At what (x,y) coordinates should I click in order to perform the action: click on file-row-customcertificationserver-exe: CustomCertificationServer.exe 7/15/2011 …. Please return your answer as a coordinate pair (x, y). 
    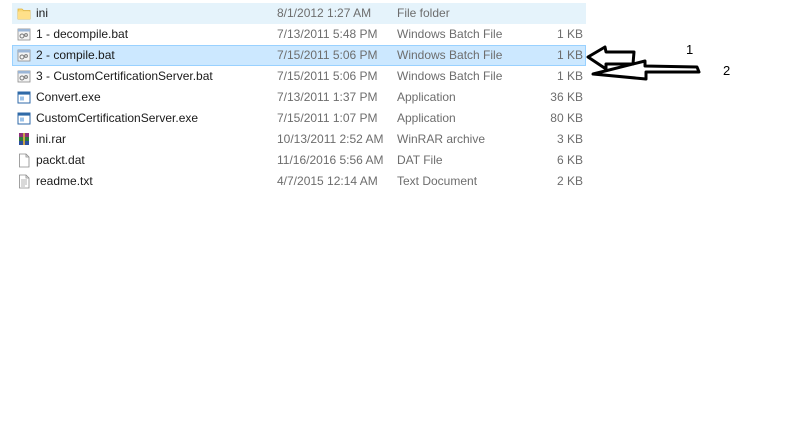
    Looking at the image, I should click on (299, 118).